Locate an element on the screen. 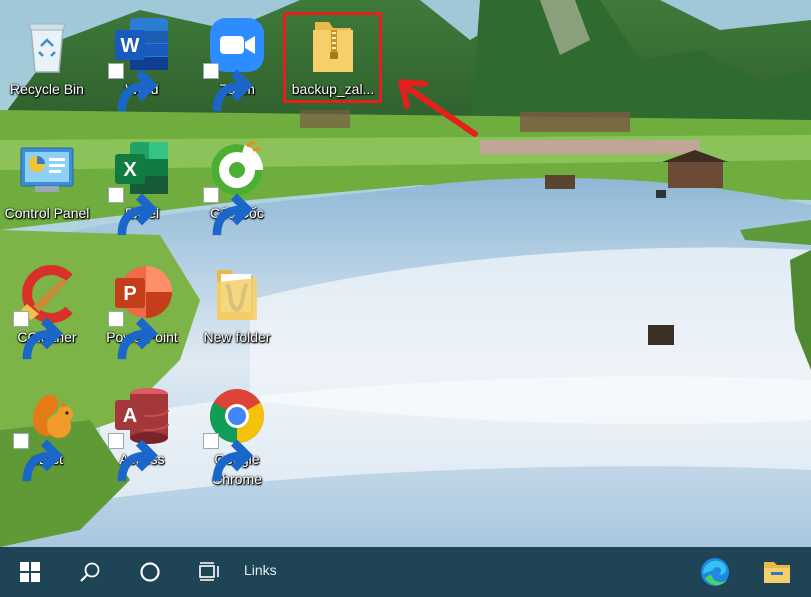 The image size is (811, 597). desktop-icon-new-folder: New folder is located at coordinates (237, 305).